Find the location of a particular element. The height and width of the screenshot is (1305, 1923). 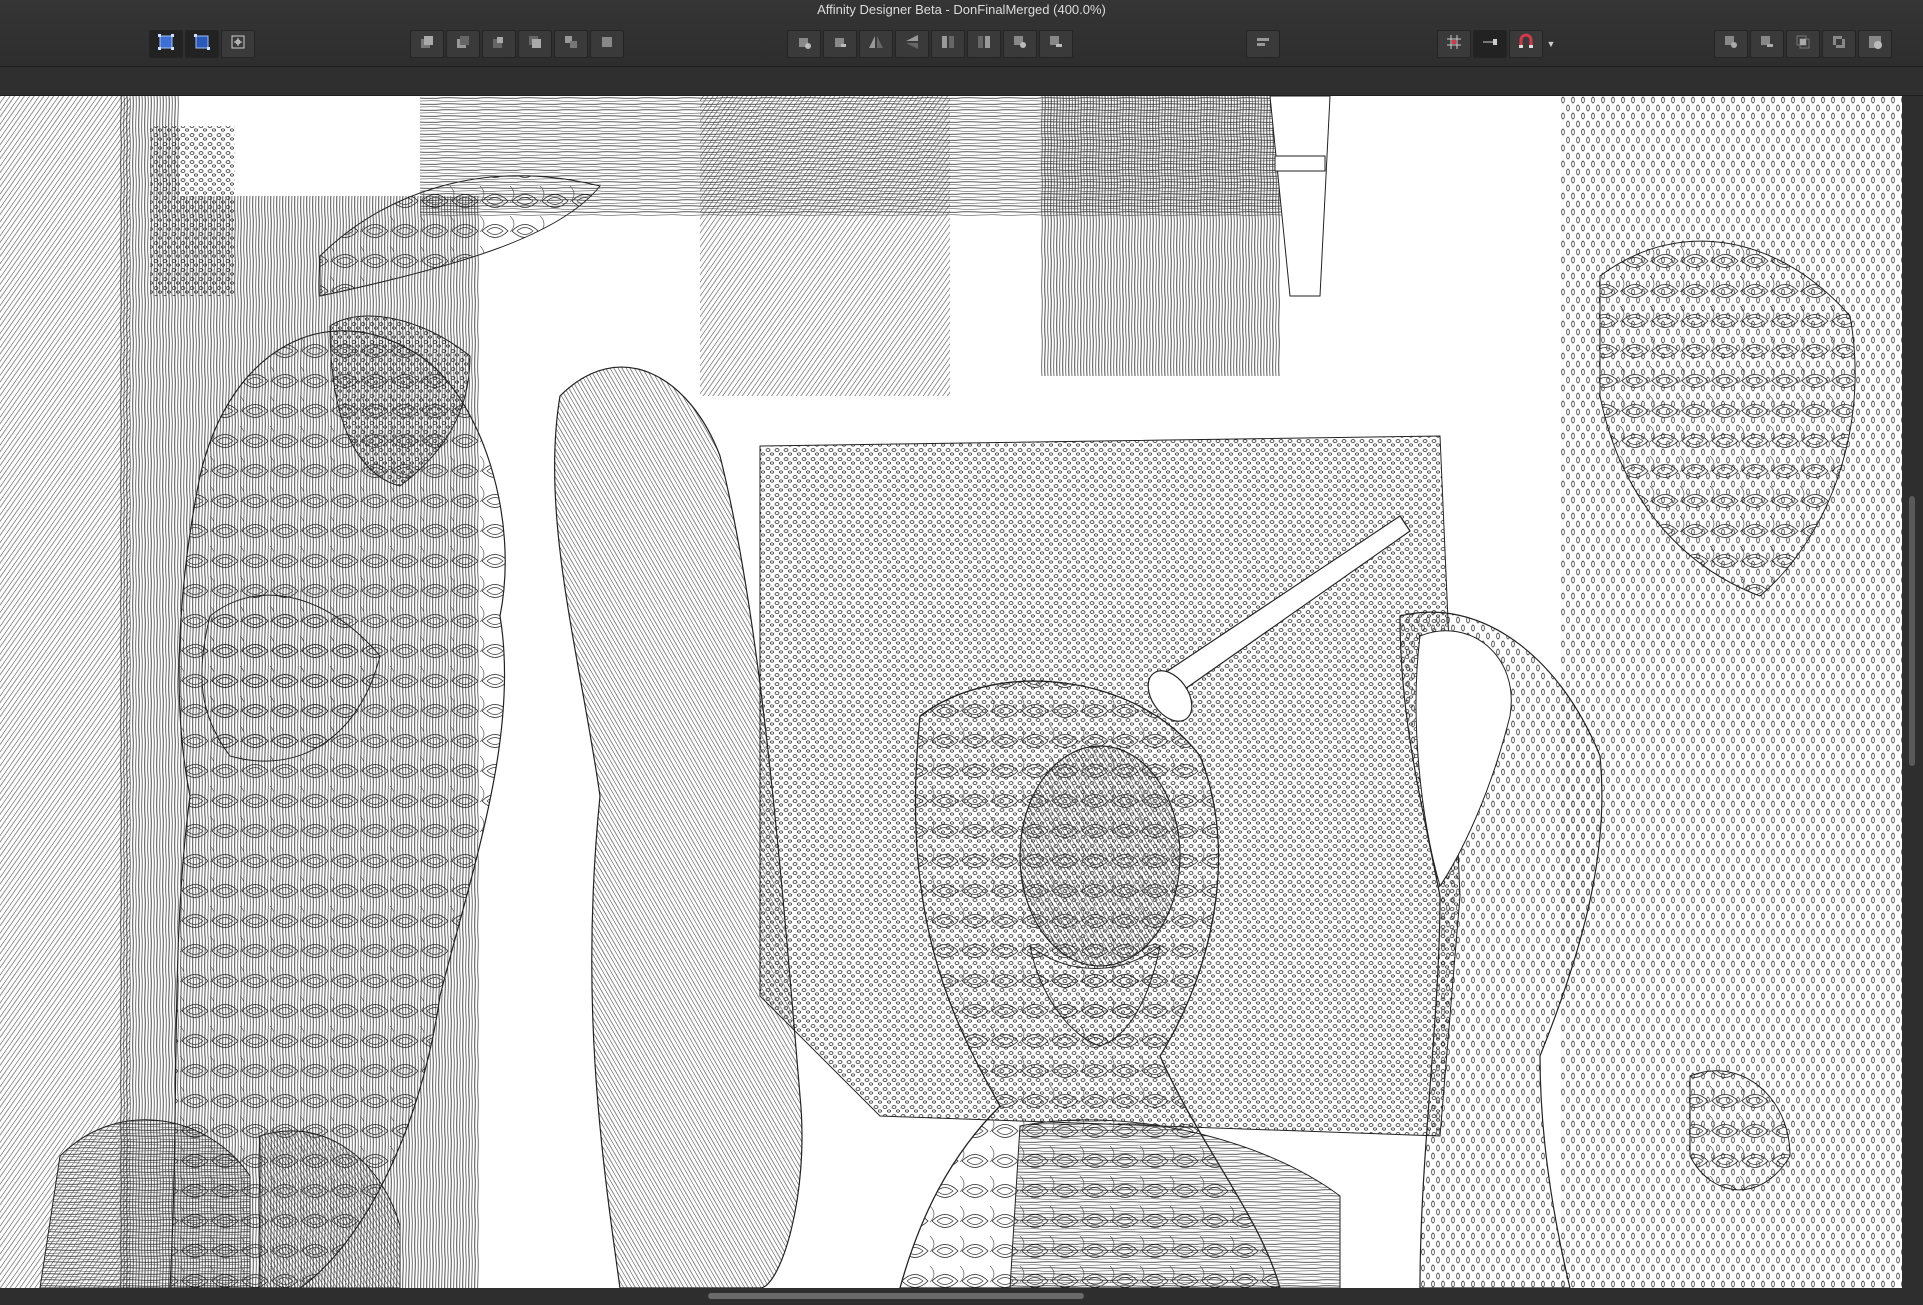

flip-vertical-button is located at coordinates (912, 44).